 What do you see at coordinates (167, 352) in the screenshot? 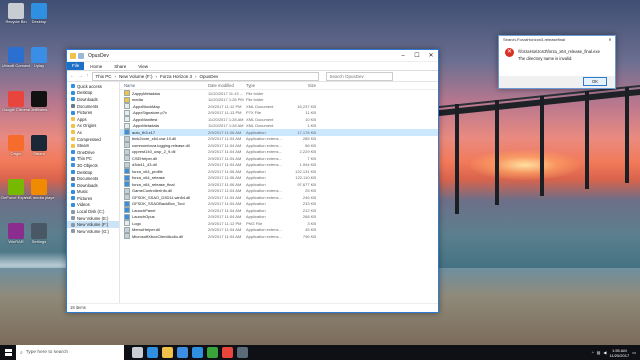
I see `file-explorer-icon` at bounding box center [167, 352].